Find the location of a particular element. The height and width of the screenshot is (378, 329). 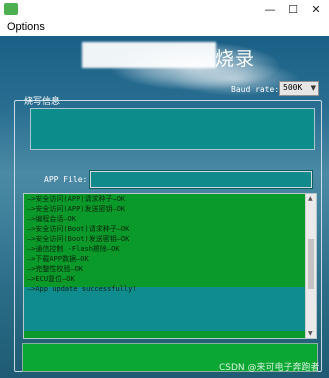

baud-rate-select: 500K ▼ is located at coordinates (299, 88).